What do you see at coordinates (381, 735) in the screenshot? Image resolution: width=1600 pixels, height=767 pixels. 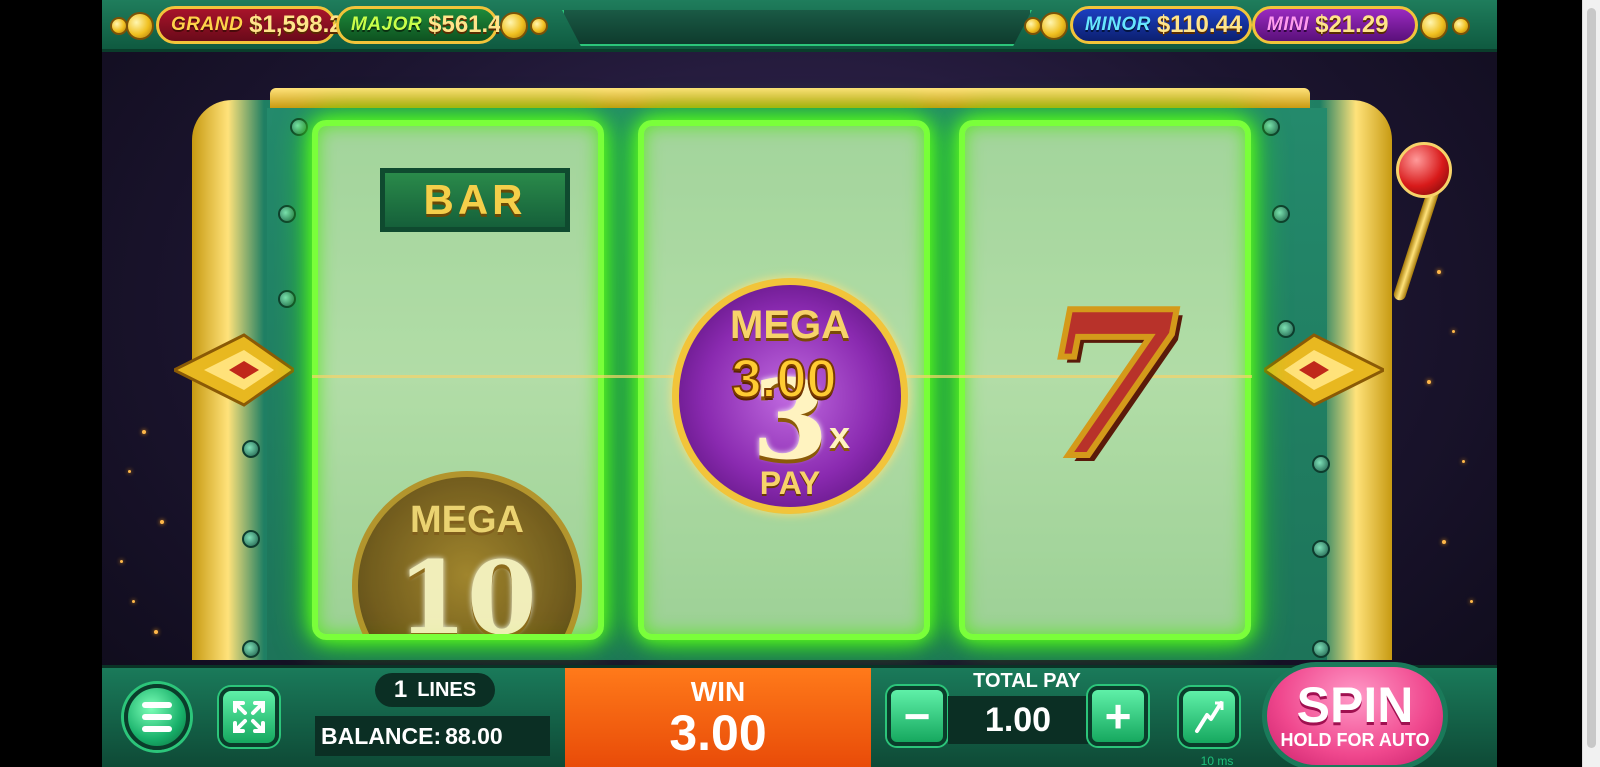 I see `balance-label: BALANCE:` at bounding box center [381, 735].